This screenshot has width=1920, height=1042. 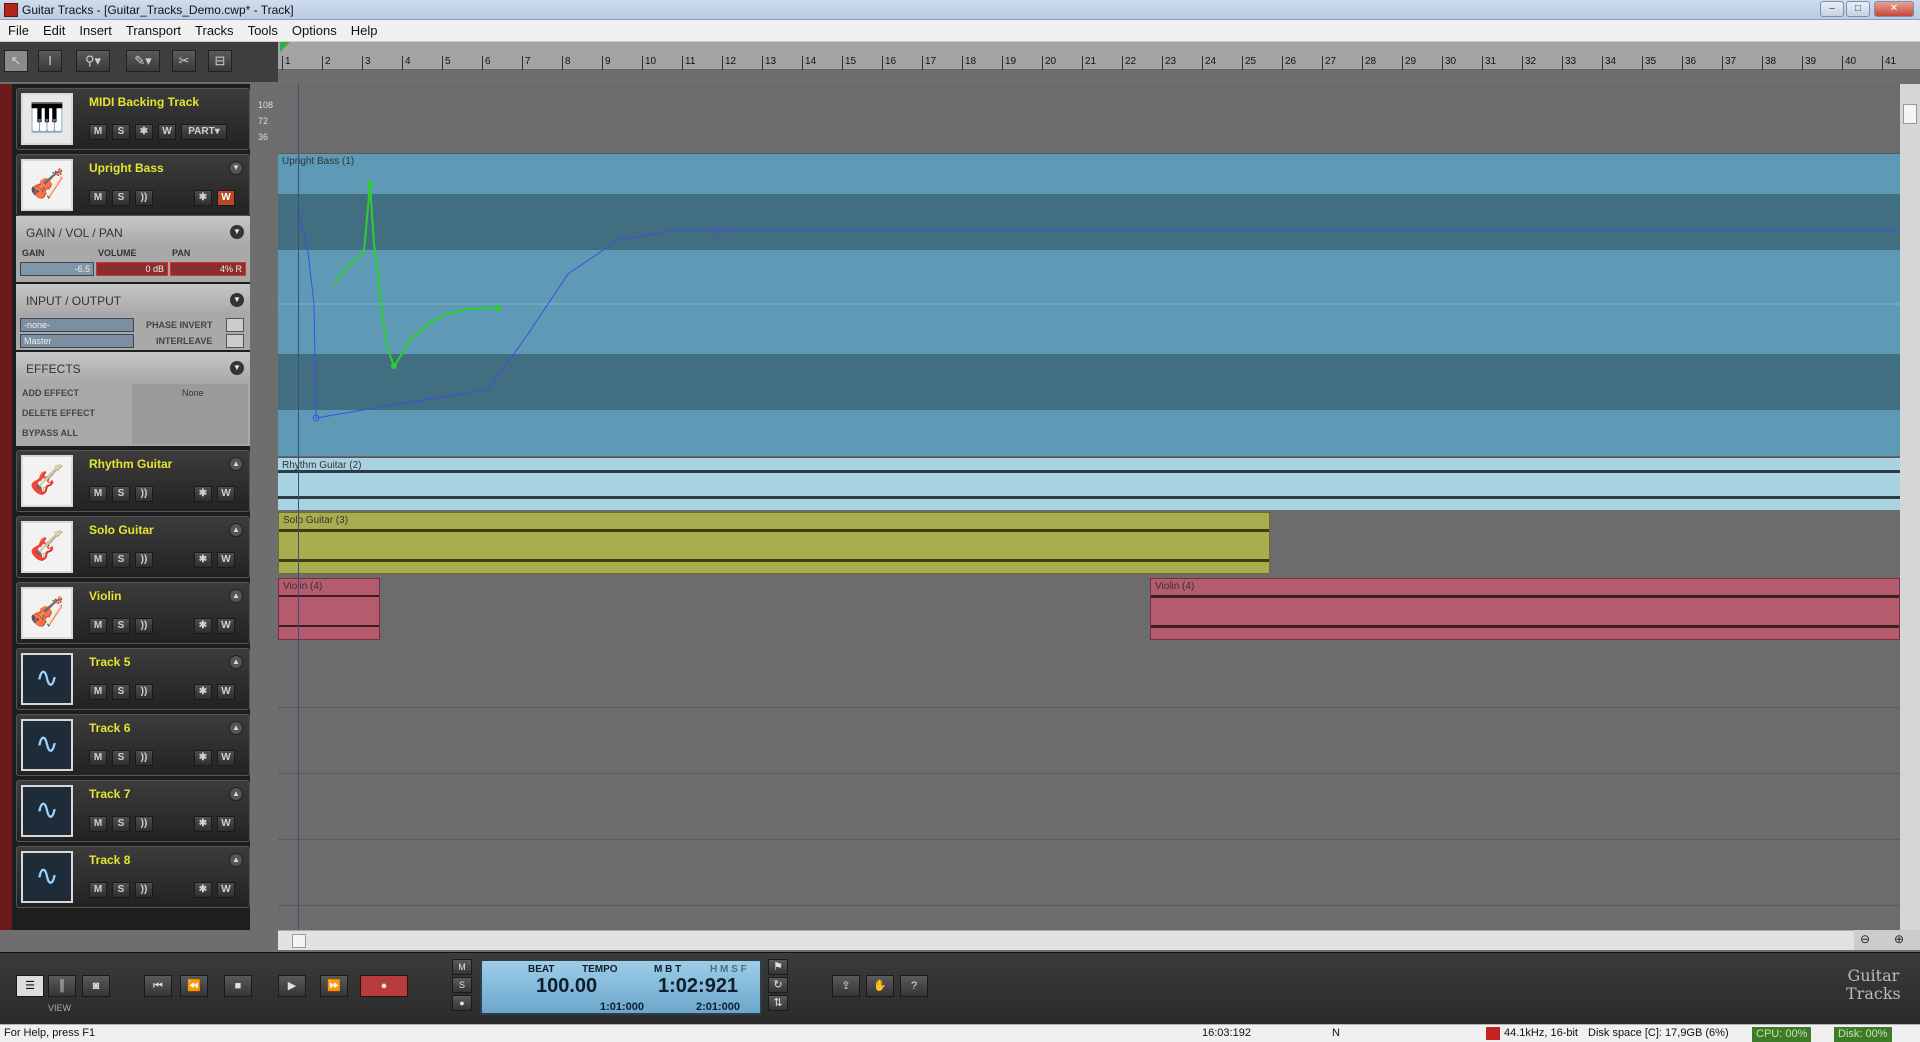 What do you see at coordinates (622, 1007) in the screenshot?
I see `loop-start-value: 1:01:000` at bounding box center [622, 1007].